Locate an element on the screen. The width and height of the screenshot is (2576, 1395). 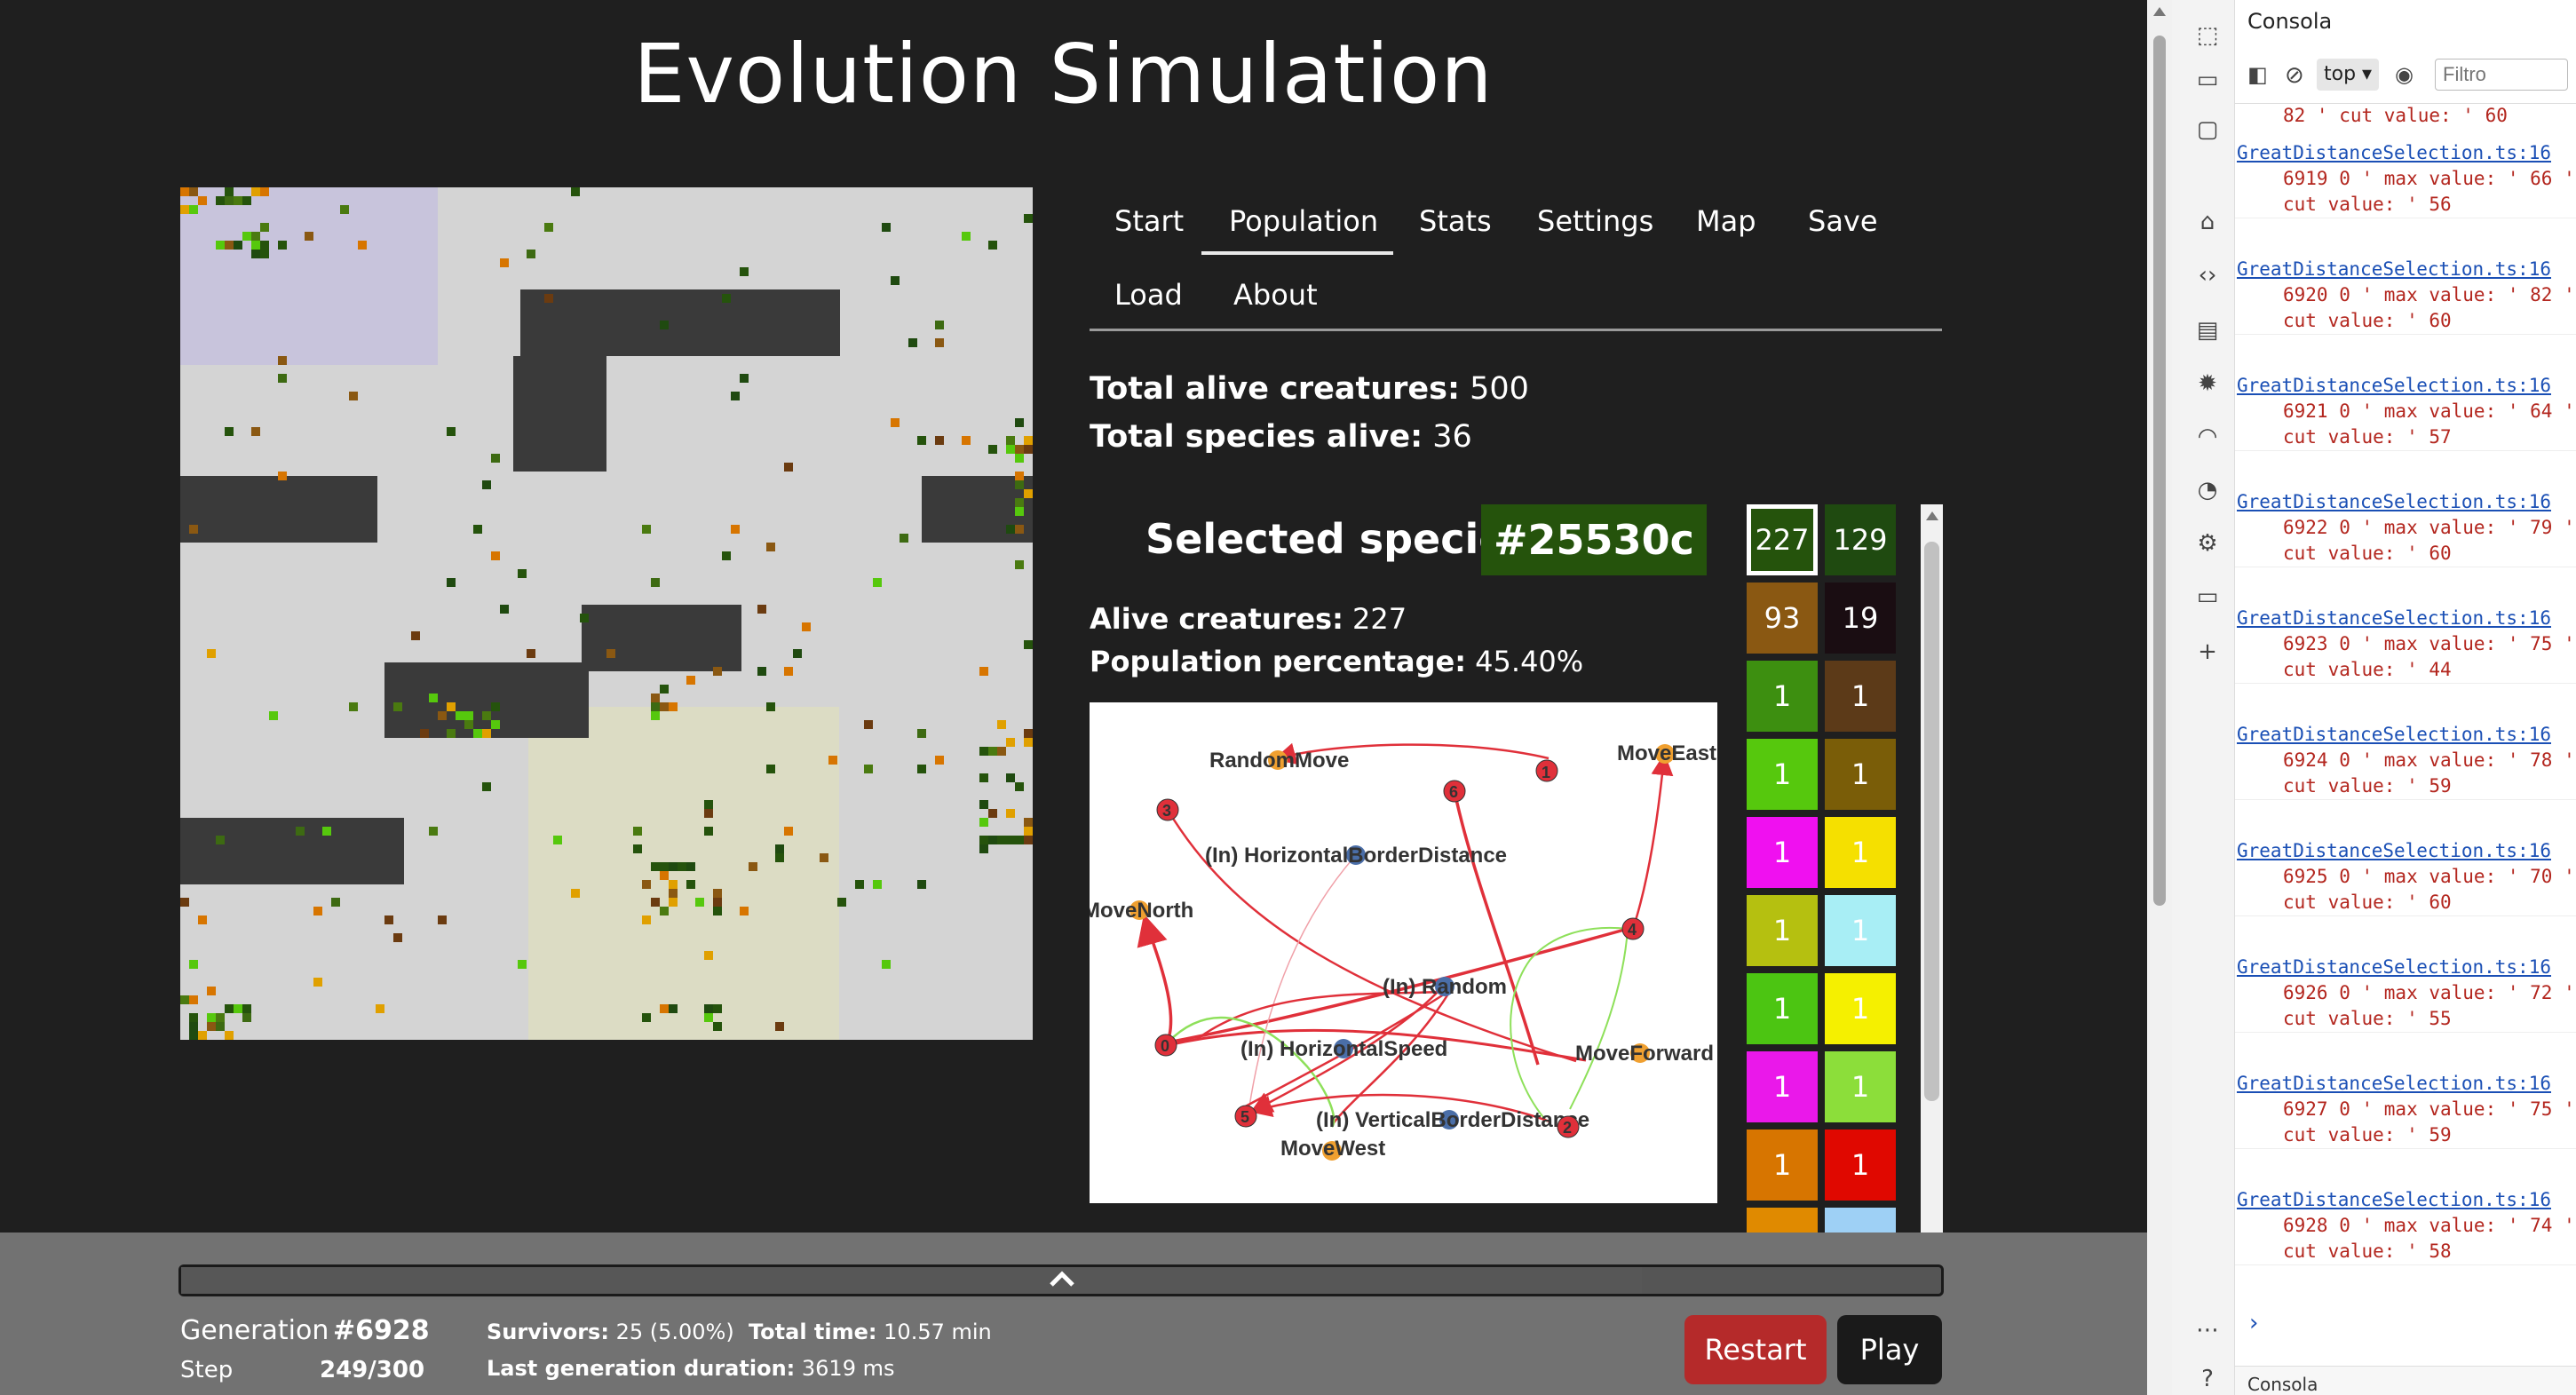
node-label: 1 is located at coordinates (1546, 772).